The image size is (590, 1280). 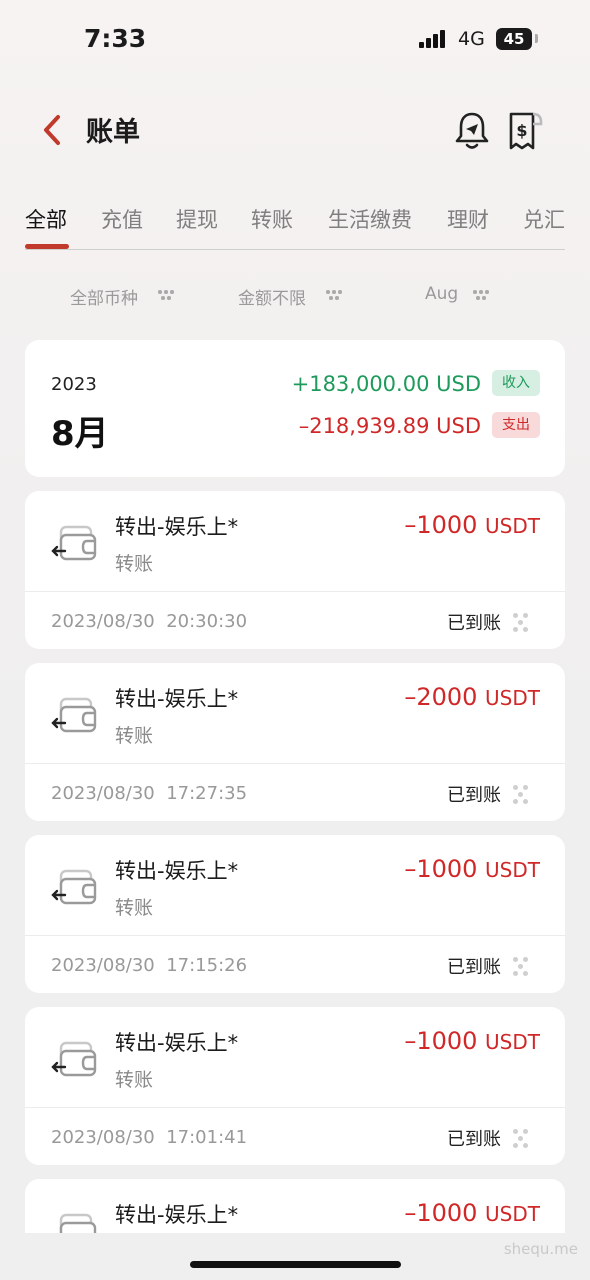 What do you see at coordinates (295, 249) in the screenshot?
I see `tabs-divider` at bounding box center [295, 249].